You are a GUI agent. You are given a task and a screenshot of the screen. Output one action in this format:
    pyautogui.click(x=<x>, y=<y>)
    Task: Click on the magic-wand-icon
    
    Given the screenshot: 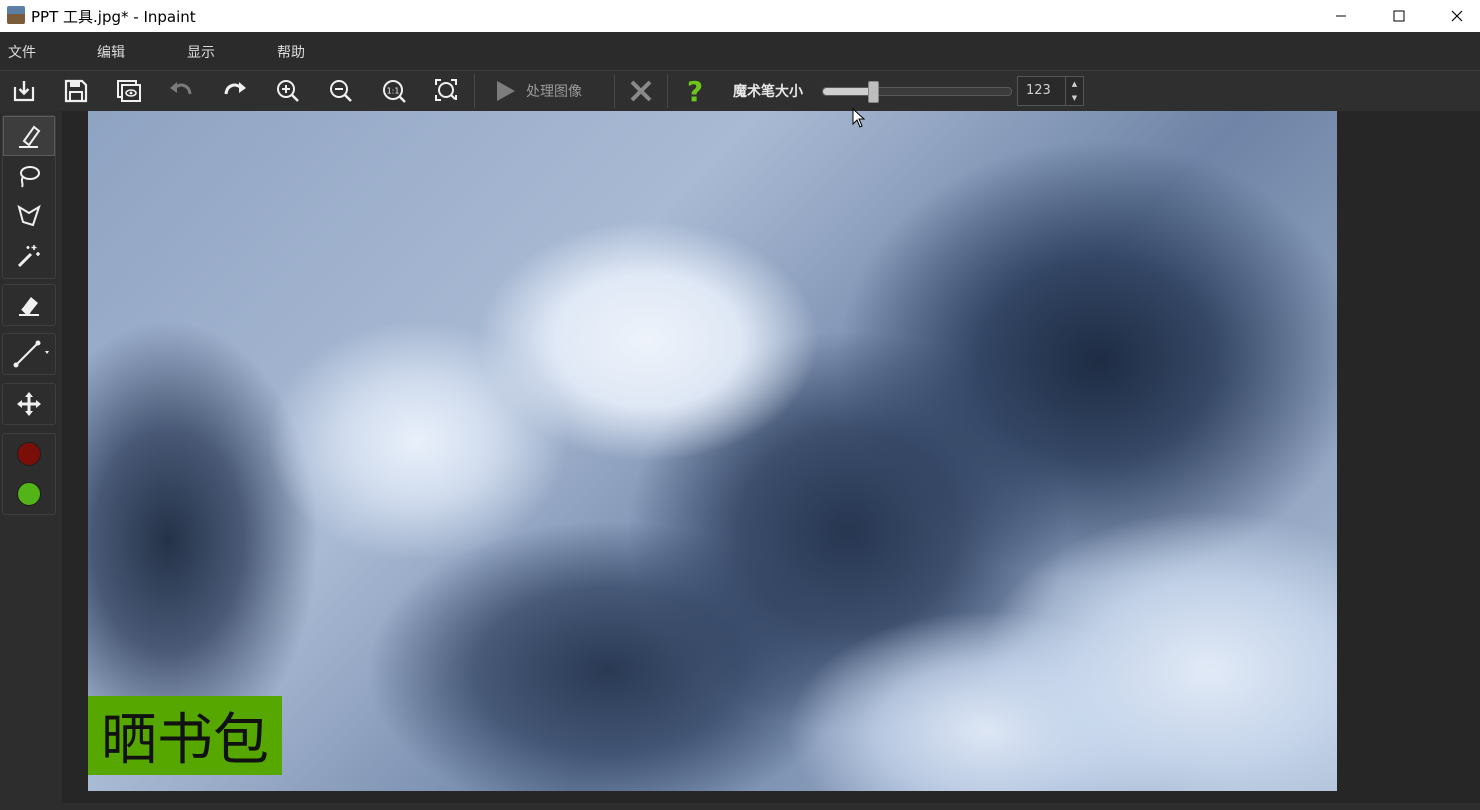 What is the action you would take?
    pyautogui.click(x=28, y=256)
    